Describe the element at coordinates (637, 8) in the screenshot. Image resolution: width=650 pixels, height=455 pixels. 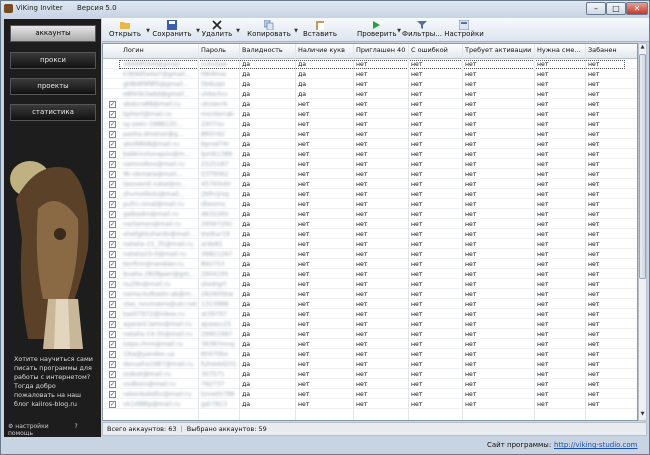
I see `close-button: ✕` at that location.